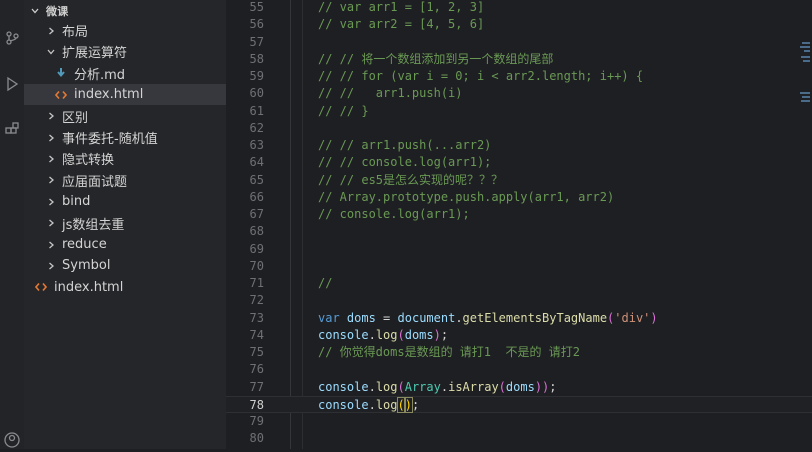 Image resolution: width=812 pixels, height=452 pixels. Describe the element at coordinates (437, 387) in the screenshot. I see `code-text: console.log(Array.isArray(doms));` at that location.